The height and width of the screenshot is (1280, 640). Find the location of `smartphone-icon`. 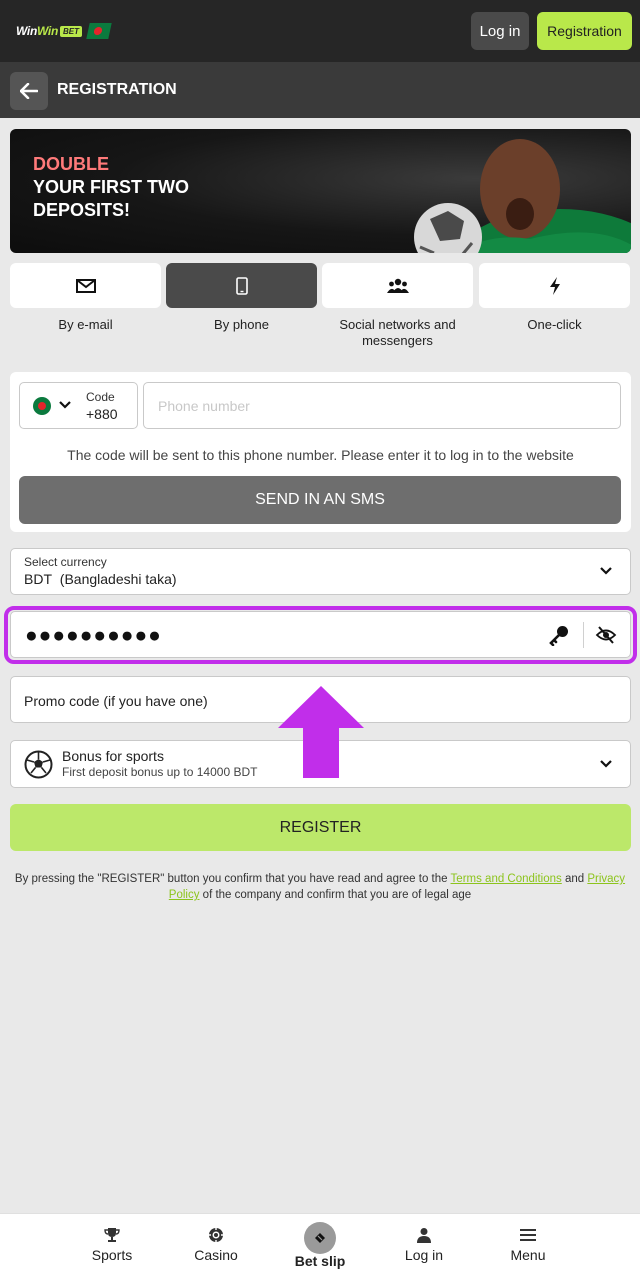

smartphone-icon is located at coordinates (241, 285).